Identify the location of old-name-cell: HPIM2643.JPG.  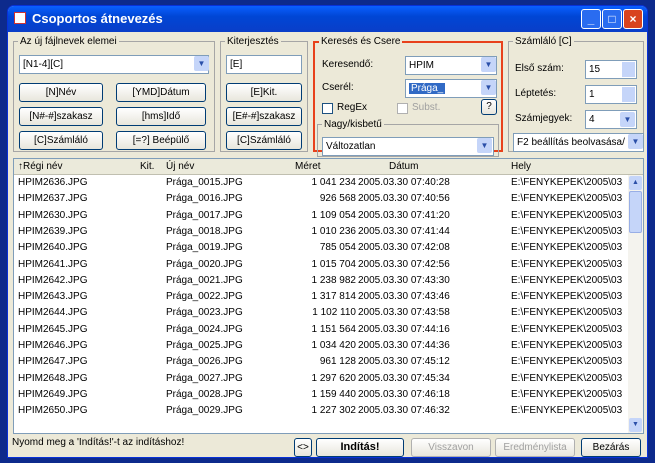
(53, 297).